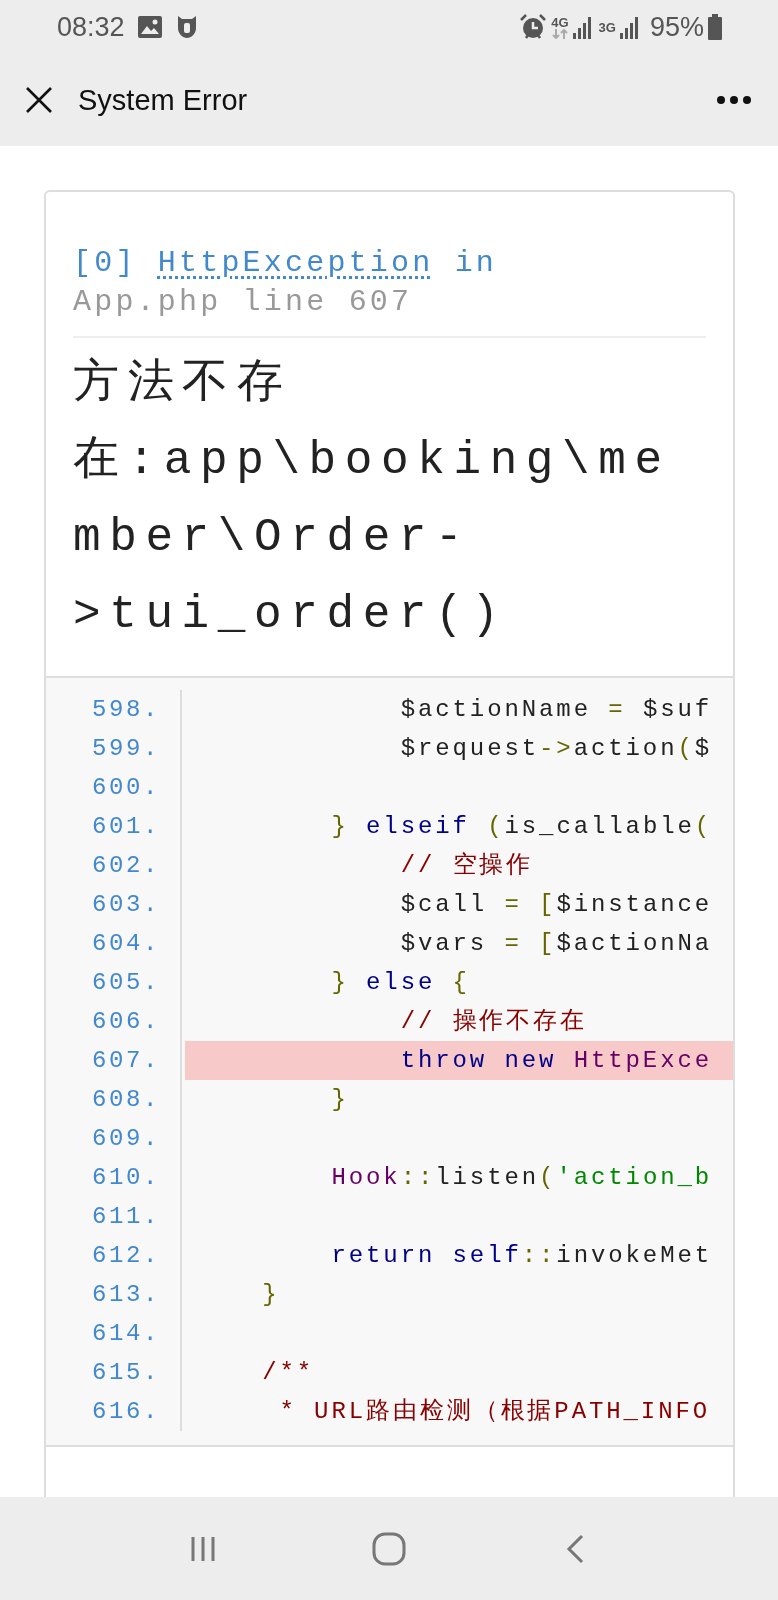  I want to click on line-number: 606., so click(126, 1022).